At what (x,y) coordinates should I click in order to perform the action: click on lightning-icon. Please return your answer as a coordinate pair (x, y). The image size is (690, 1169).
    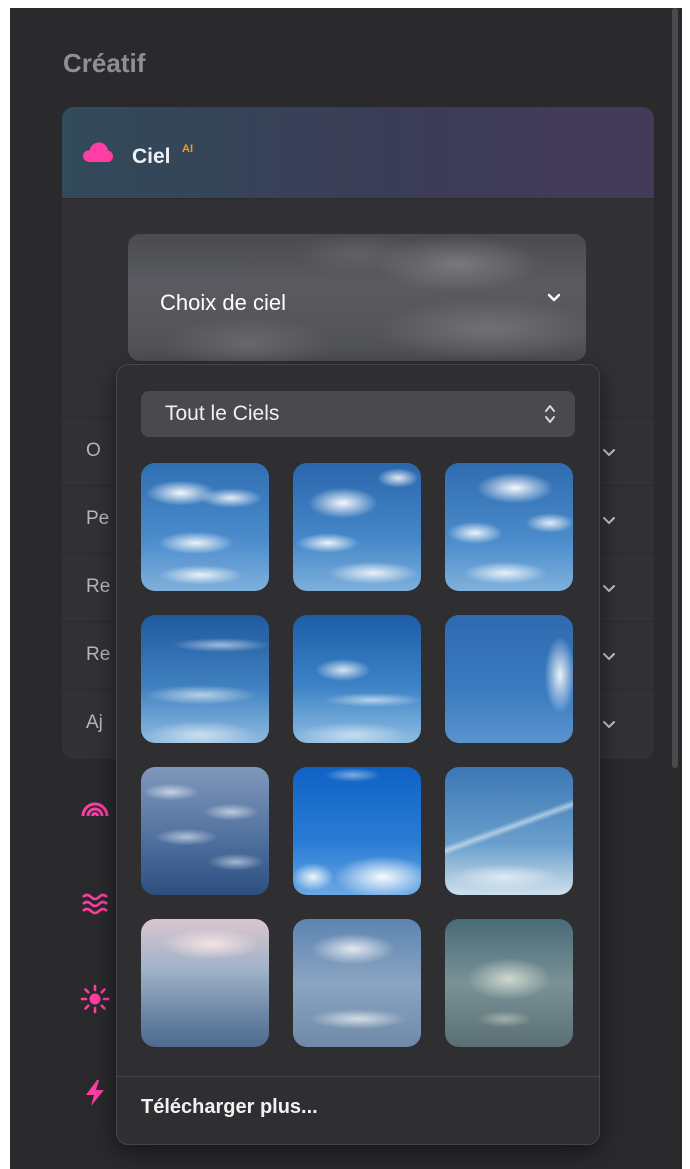
    Looking at the image, I should click on (95, 1093).